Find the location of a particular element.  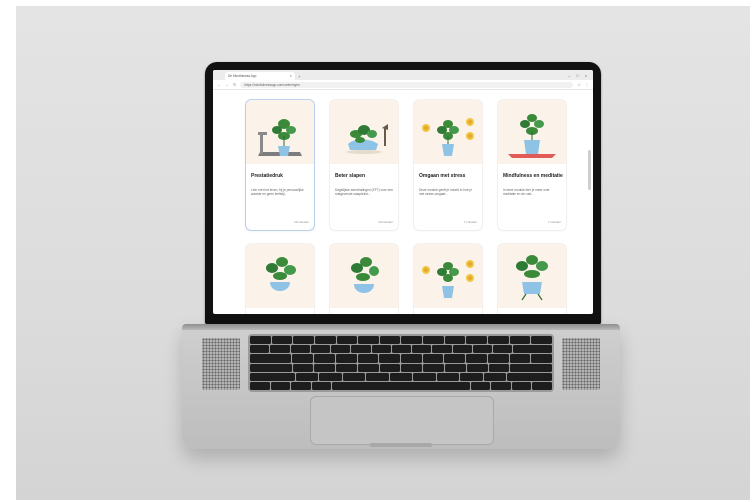

url-text: https://mindfulnessapp.com/oefeningen is located at coordinates (272, 84).